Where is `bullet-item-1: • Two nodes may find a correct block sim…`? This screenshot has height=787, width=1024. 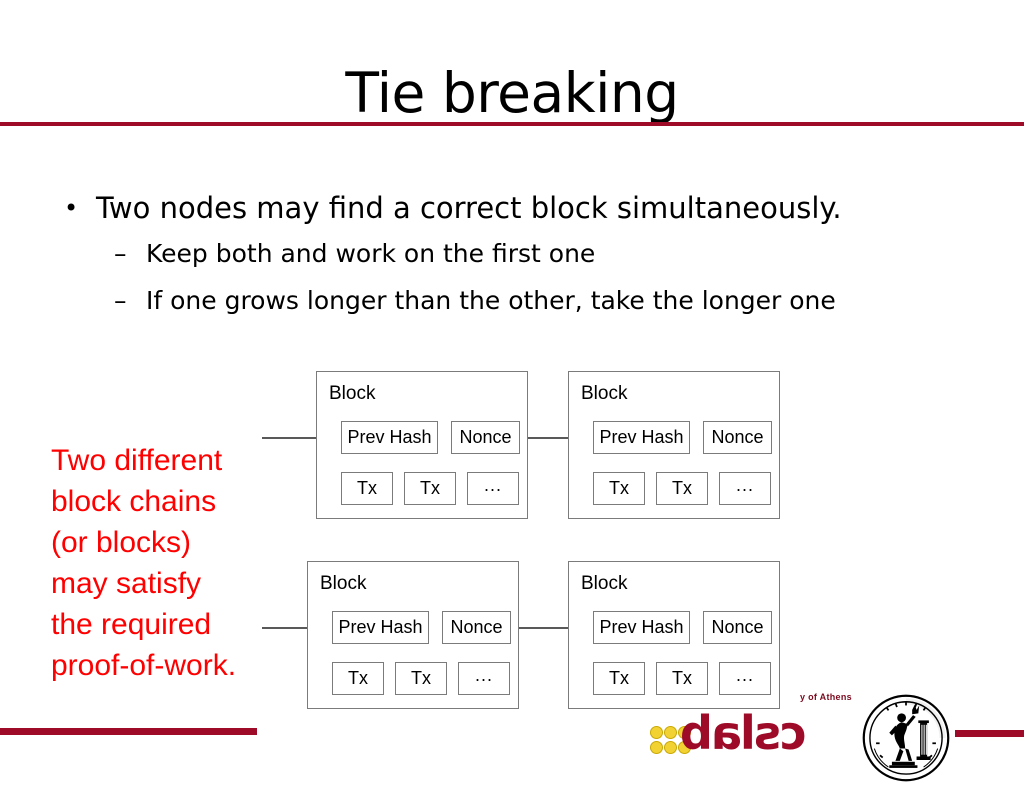
bullet-item-1: • Two nodes may find a correct block sim… is located at coordinates (521, 208).